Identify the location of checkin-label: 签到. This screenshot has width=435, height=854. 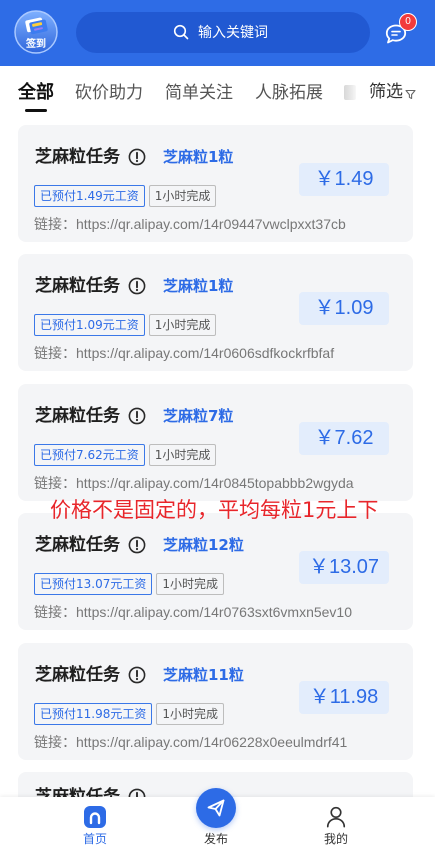
(36, 44).